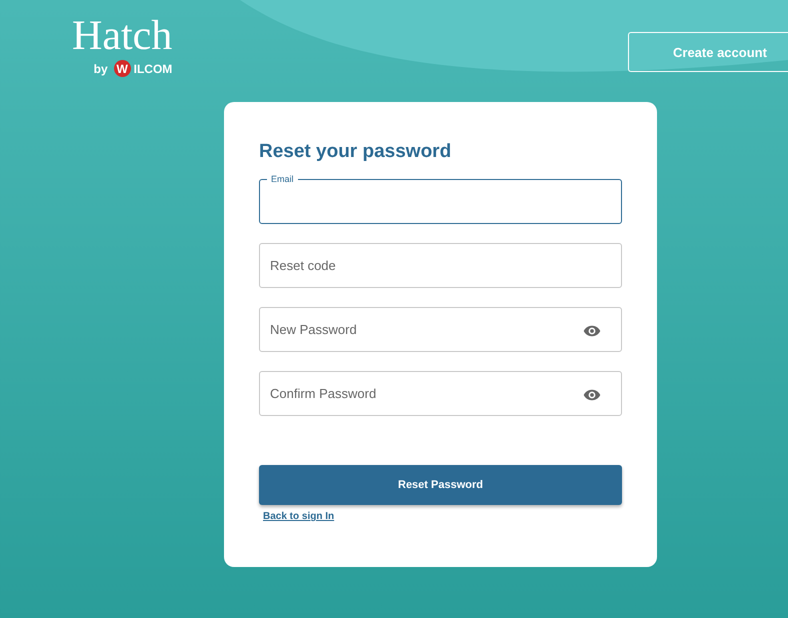 The height and width of the screenshot is (618, 788). Describe the element at coordinates (122, 36) in the screenshot. I see `logo-wordmark: Hatch` at that location.